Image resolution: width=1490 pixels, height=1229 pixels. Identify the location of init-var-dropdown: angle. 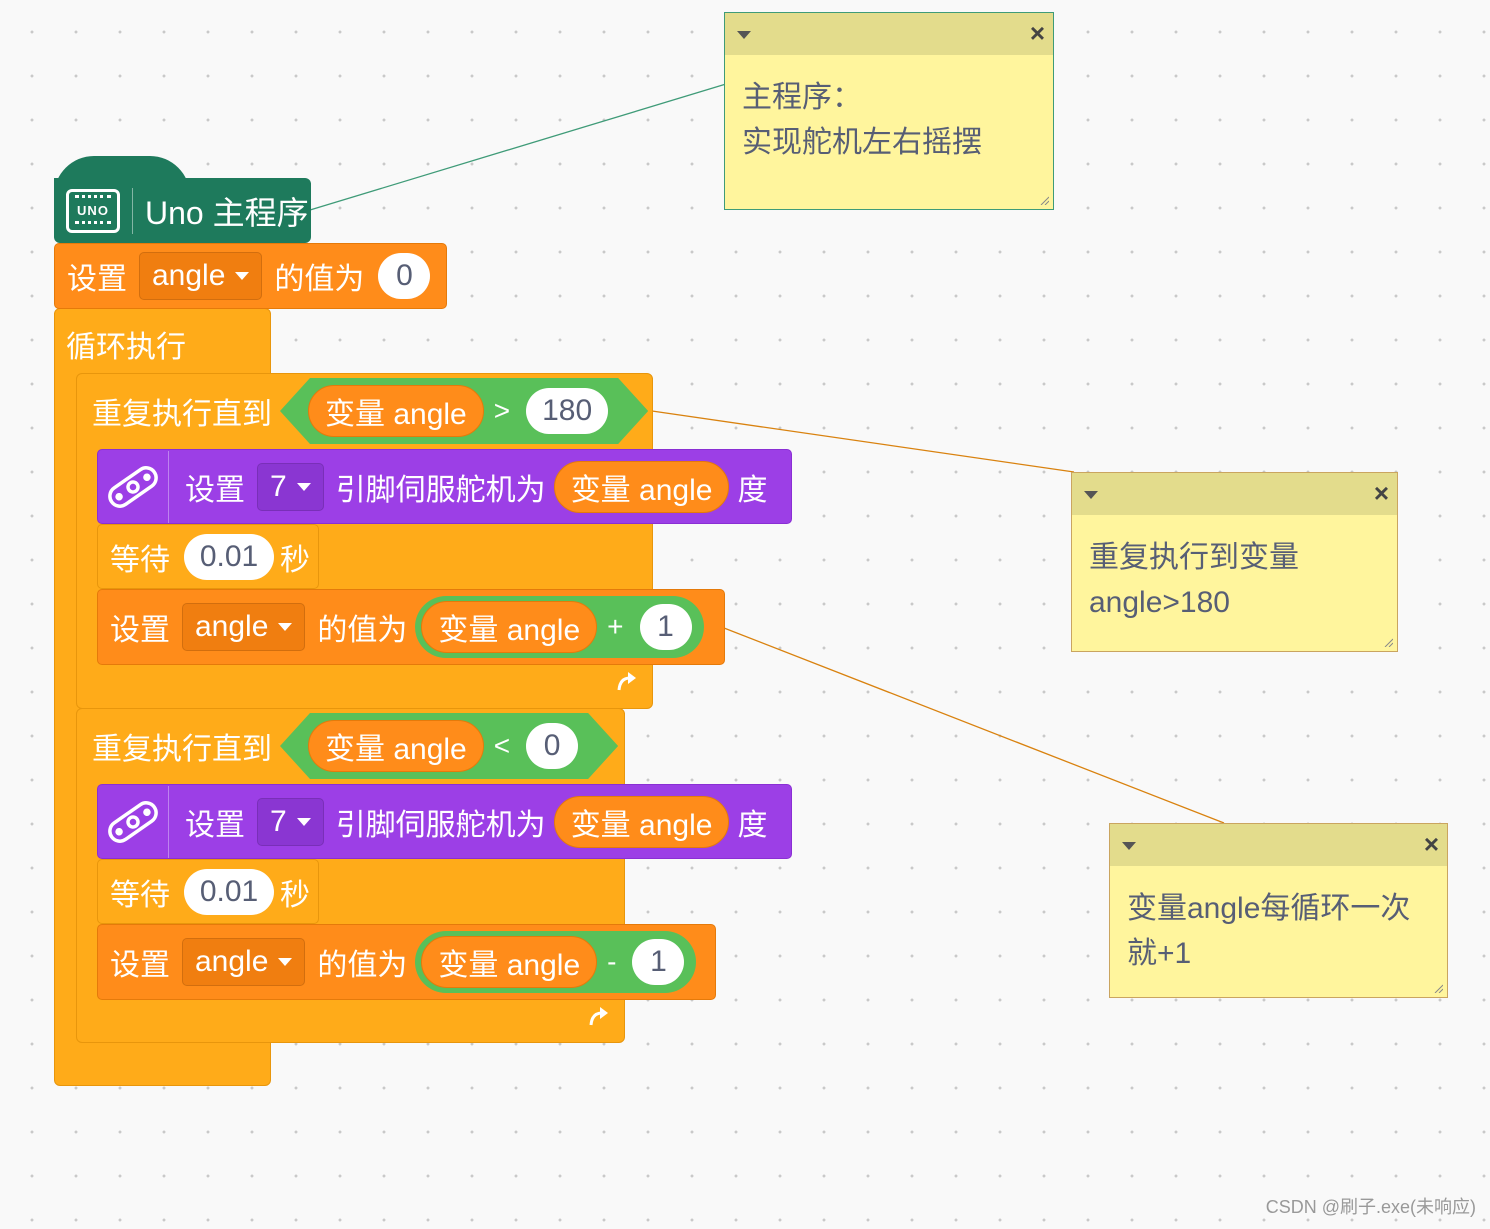
(201, 276).